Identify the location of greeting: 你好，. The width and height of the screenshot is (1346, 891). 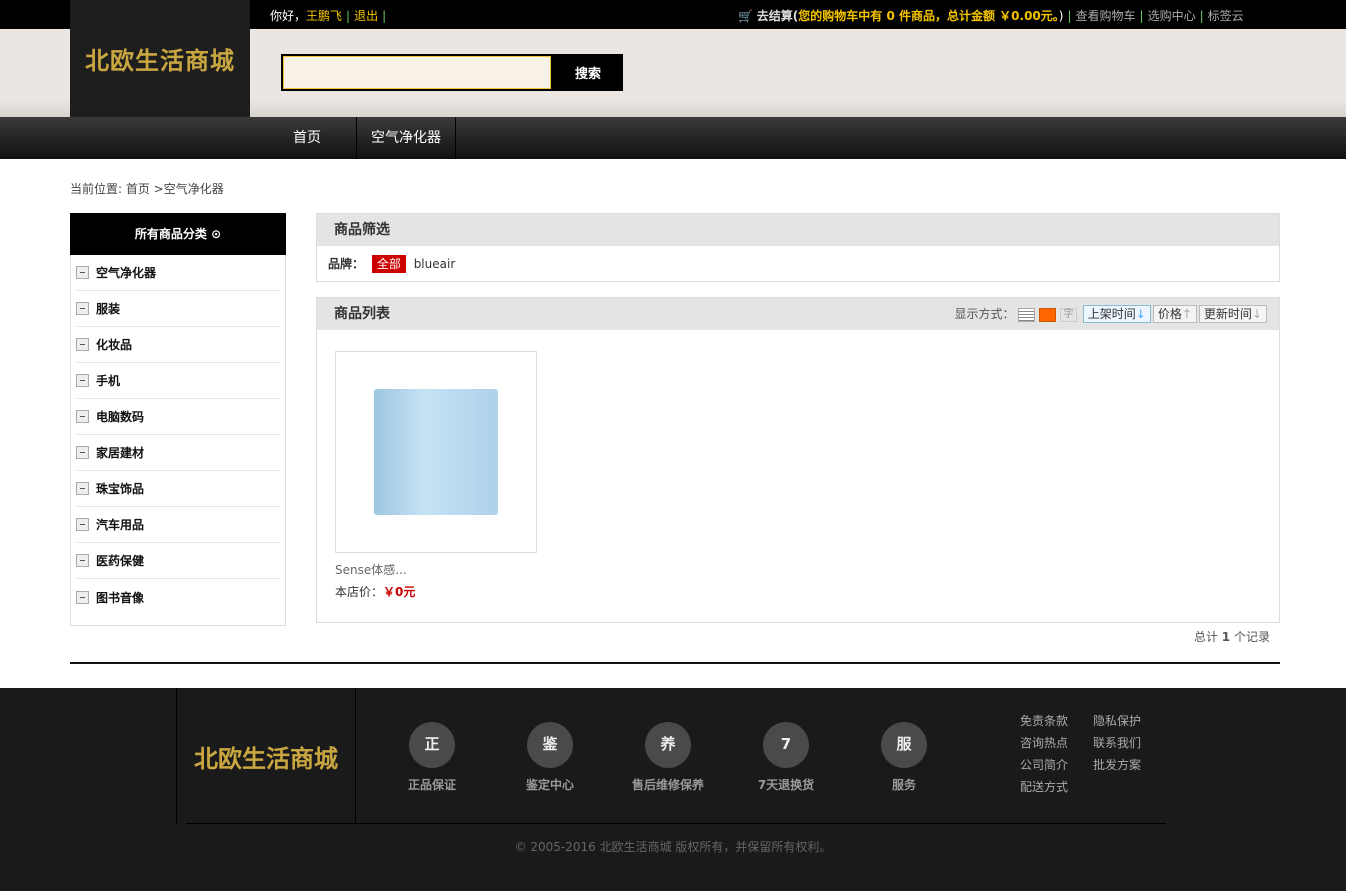
(288, 16).